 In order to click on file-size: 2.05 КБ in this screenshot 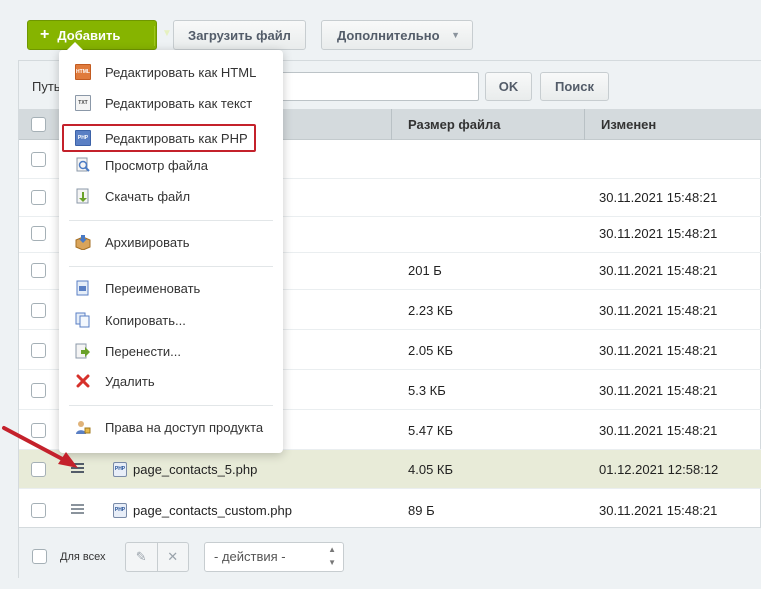, I will do `click(431, 350)`.